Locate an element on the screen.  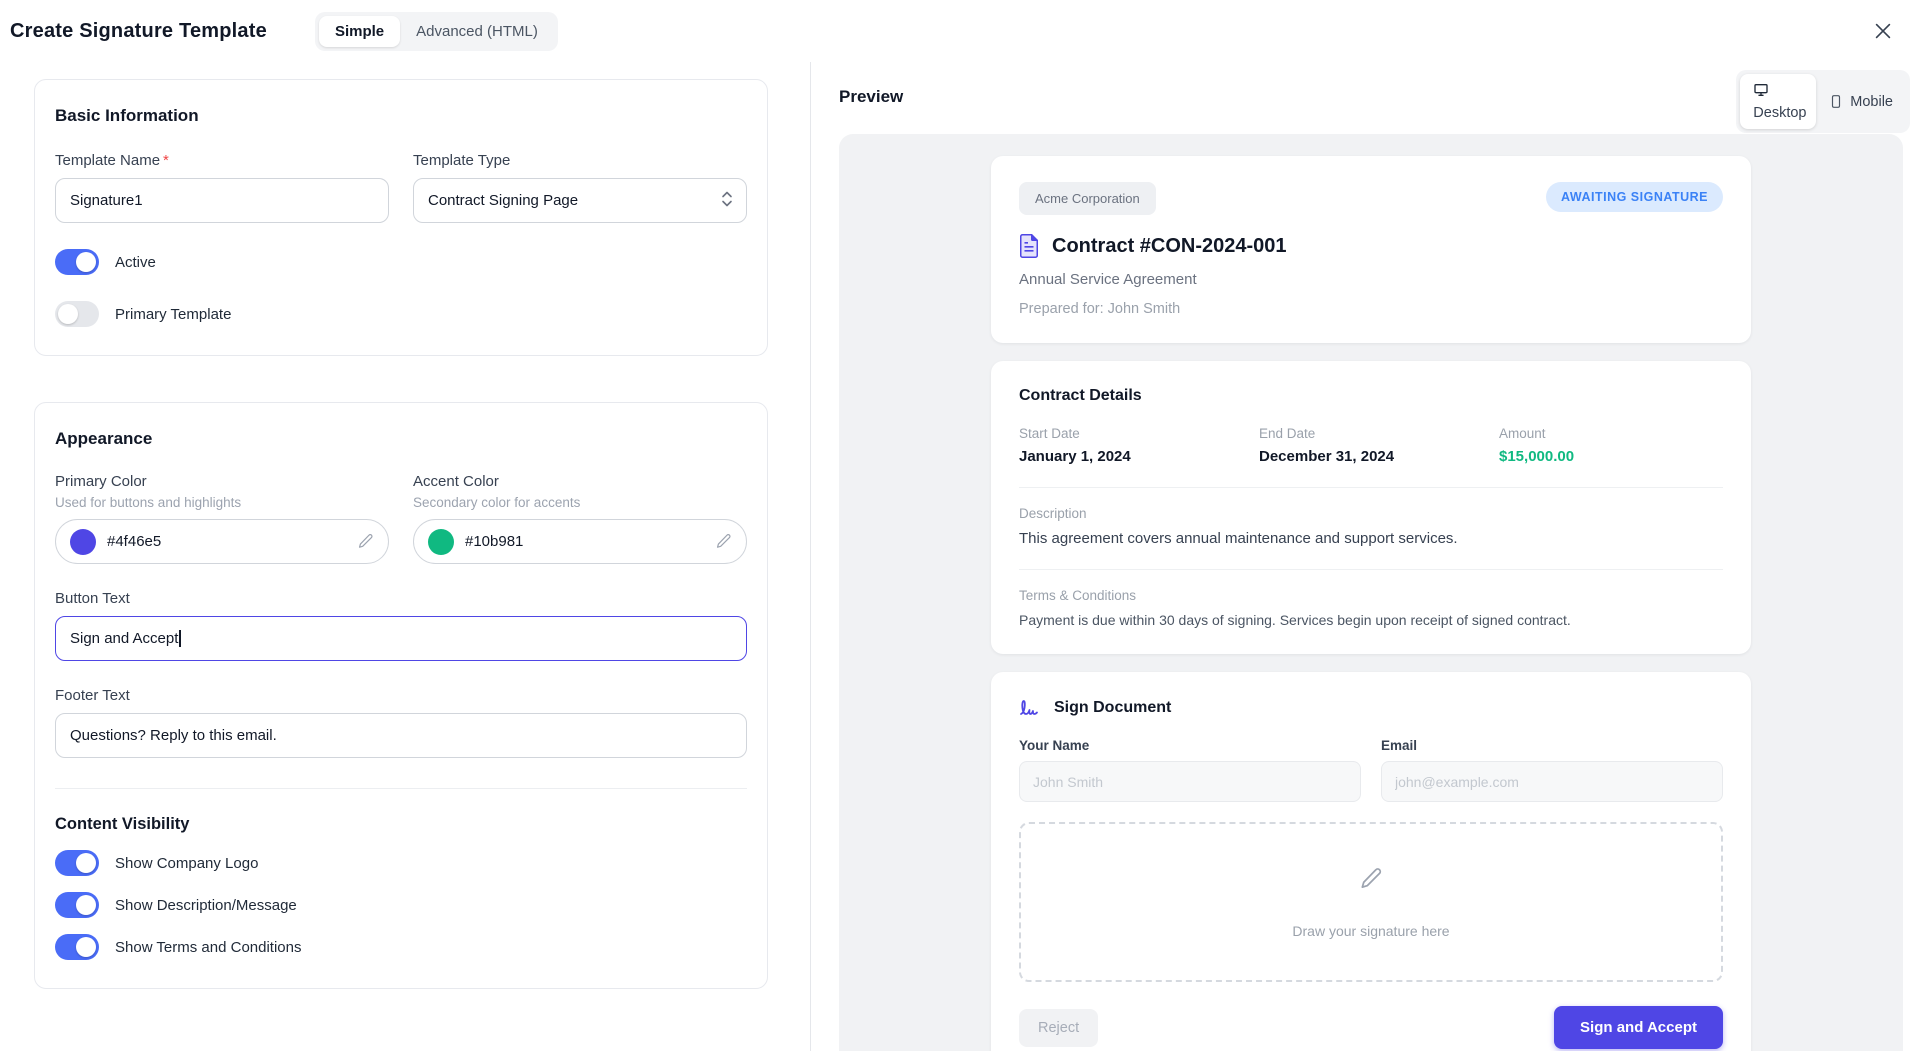
close-icon is located at coordinates (1883, 31).